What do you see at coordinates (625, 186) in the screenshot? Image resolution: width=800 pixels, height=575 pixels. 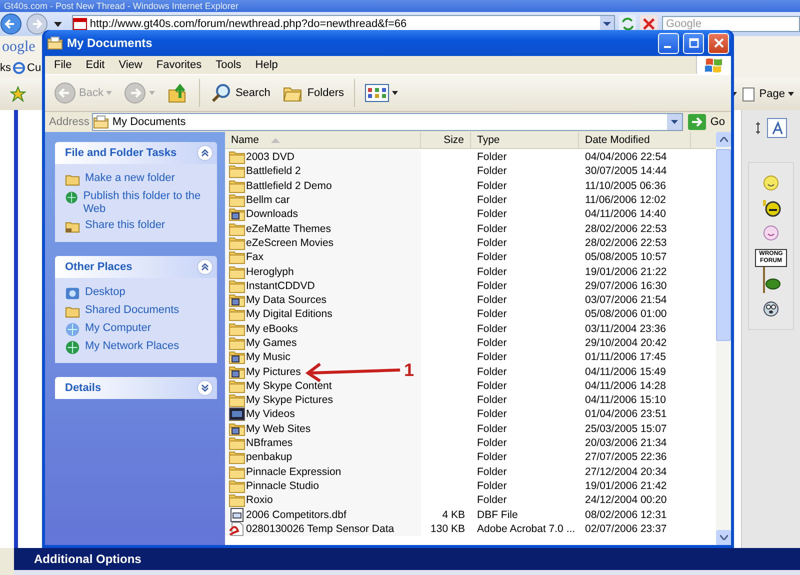 I see `file-date: 11/10/2005 06:36` at bounding box center [625, 186].